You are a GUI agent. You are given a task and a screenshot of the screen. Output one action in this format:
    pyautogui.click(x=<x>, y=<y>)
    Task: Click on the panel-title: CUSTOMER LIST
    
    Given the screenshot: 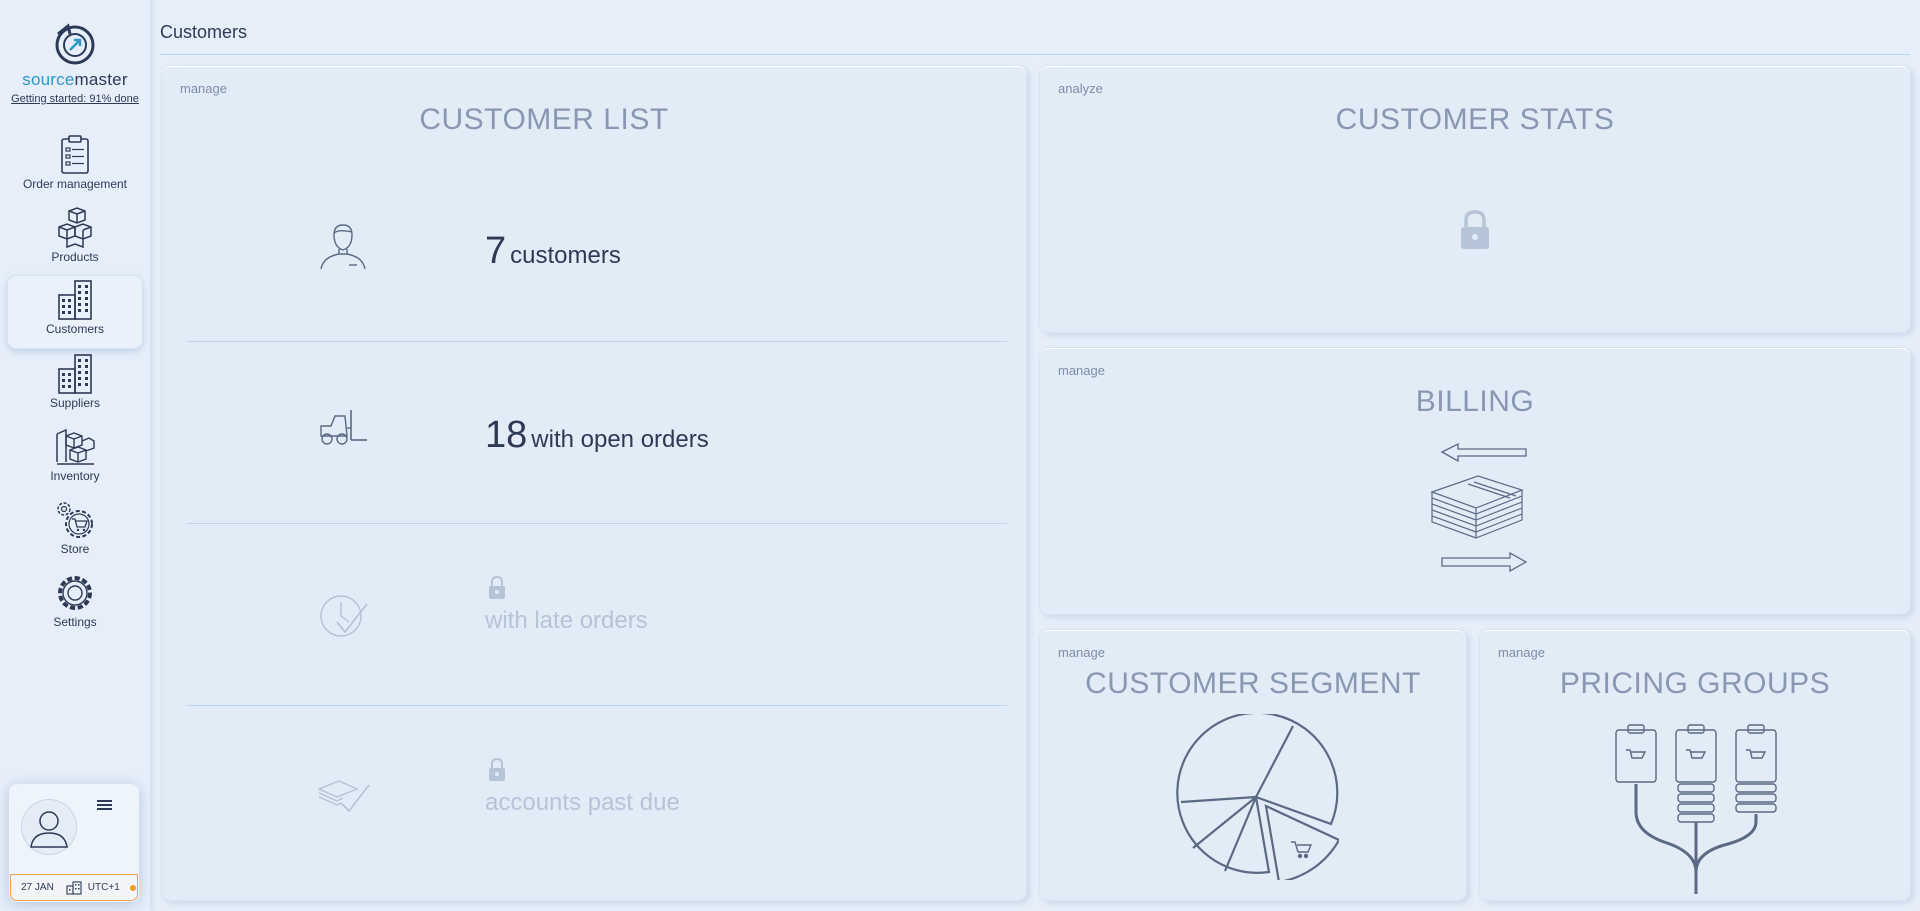 What is the action you would take?
    pyautogui.click(x=544, y=119)
    